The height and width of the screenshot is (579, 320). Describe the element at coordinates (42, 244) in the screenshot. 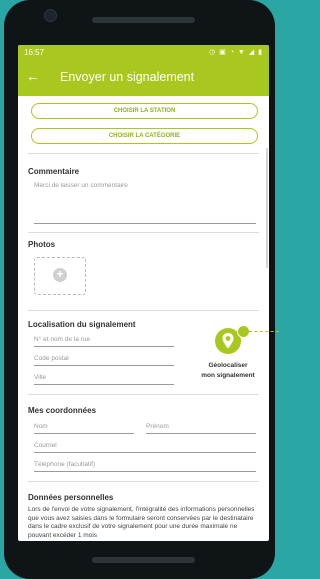

I see `photos-section-title: Photos` at that location.